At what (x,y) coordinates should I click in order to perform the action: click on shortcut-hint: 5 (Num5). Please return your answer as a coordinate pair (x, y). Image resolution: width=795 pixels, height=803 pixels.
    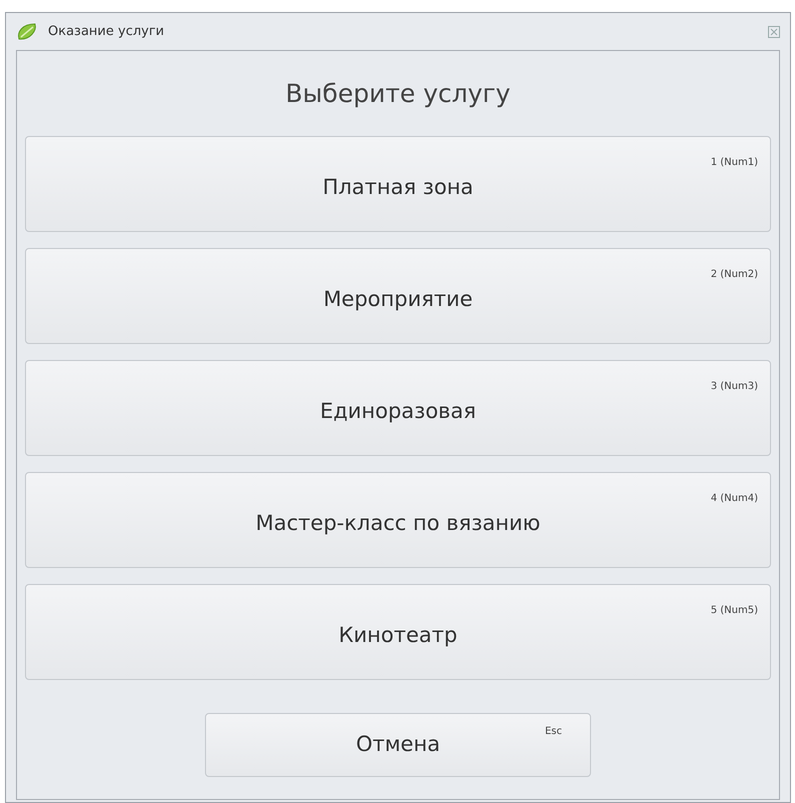
    Looking at the image, I should click on (734, 611).